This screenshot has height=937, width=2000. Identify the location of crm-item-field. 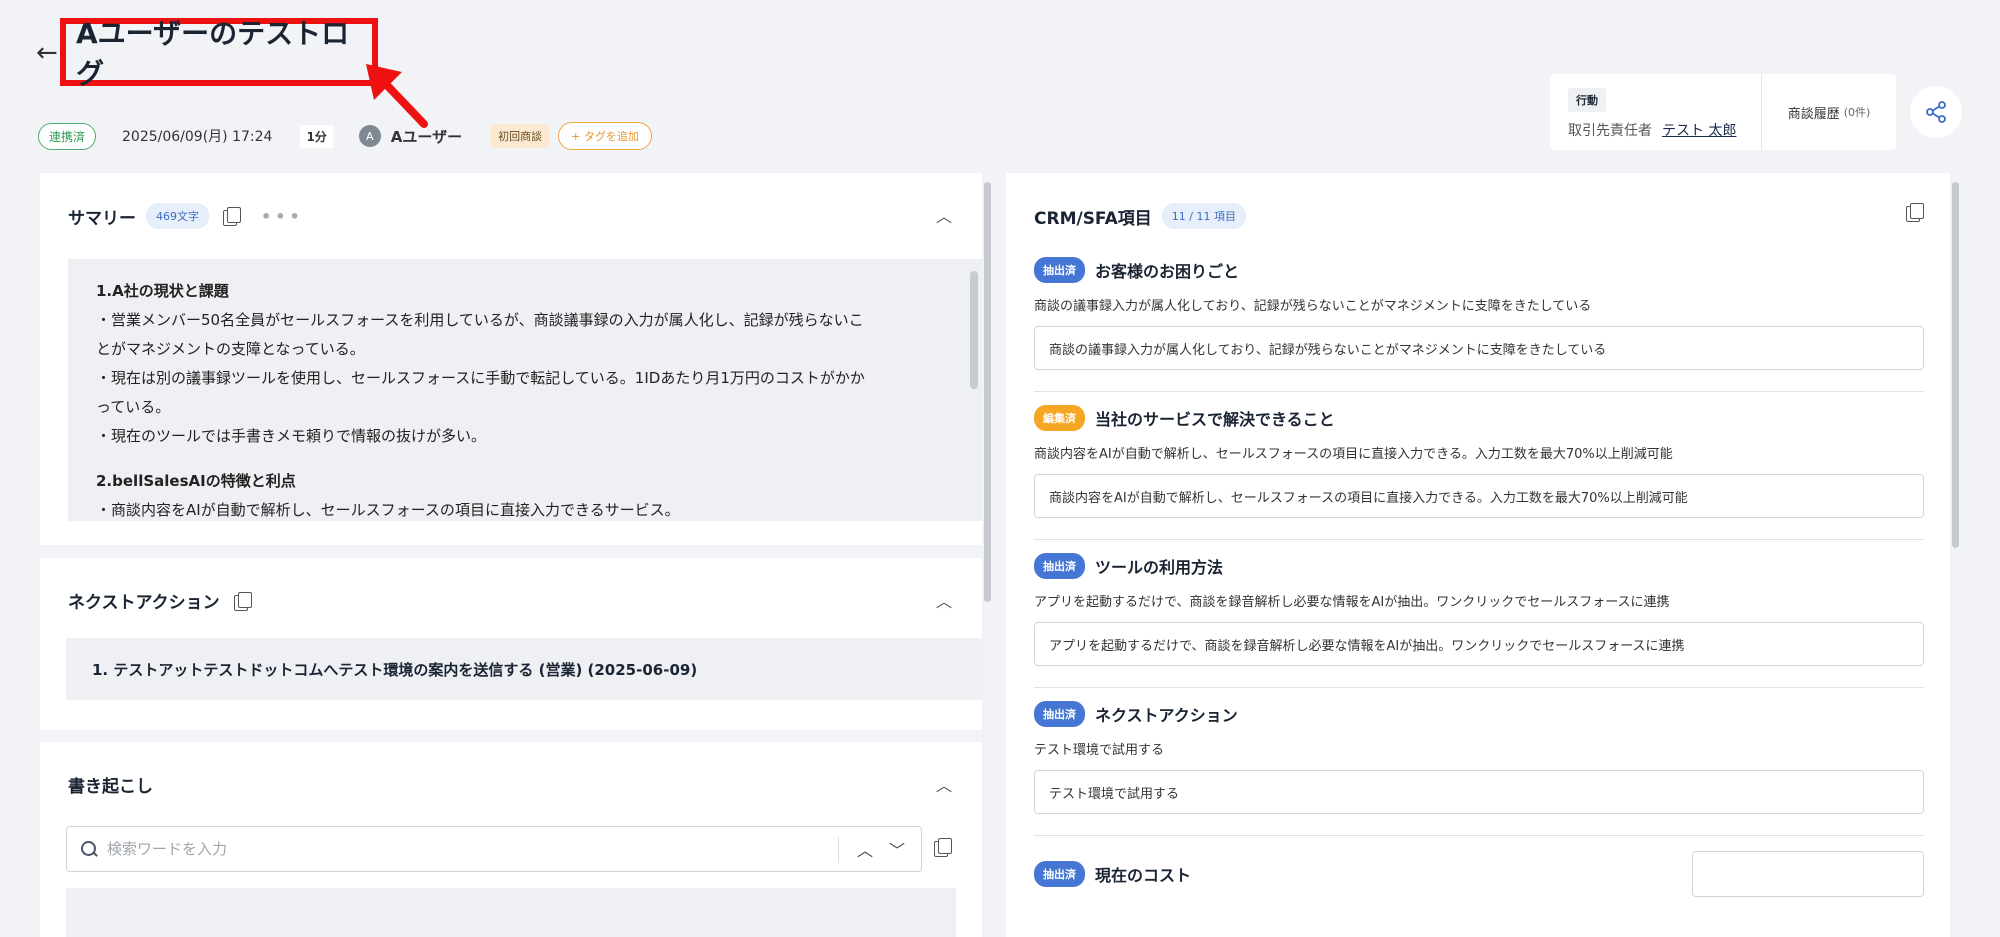
(1808, 874).